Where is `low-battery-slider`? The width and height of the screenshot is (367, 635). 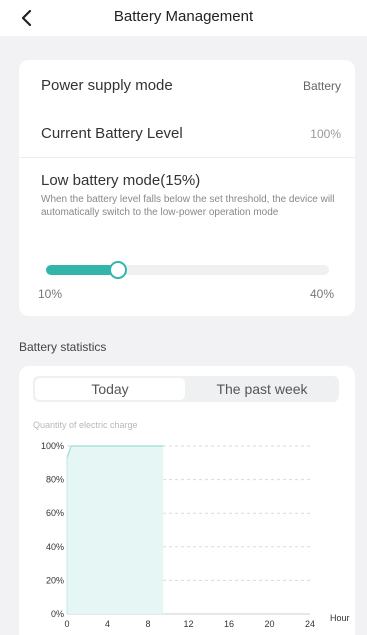
low-battery-slider is located at coordinates (187, 270).